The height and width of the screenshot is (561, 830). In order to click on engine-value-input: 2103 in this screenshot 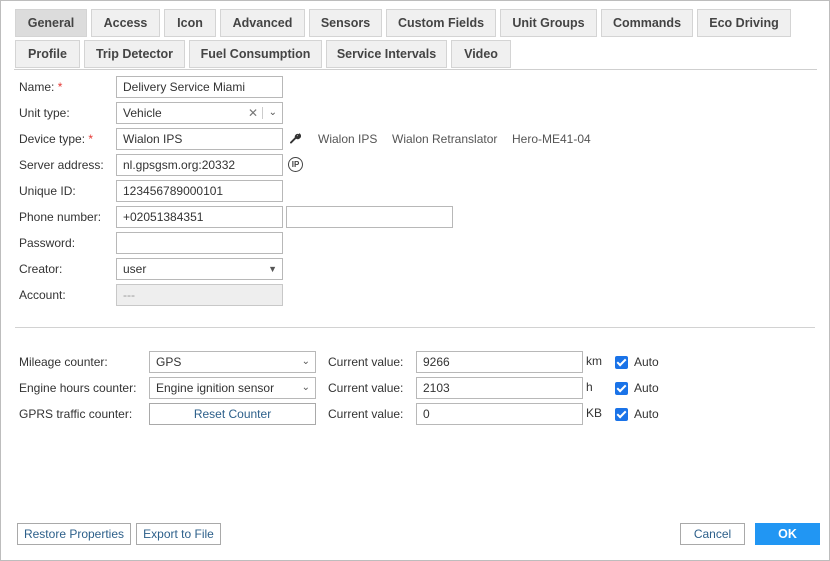, I will do `click(499, 388)`.